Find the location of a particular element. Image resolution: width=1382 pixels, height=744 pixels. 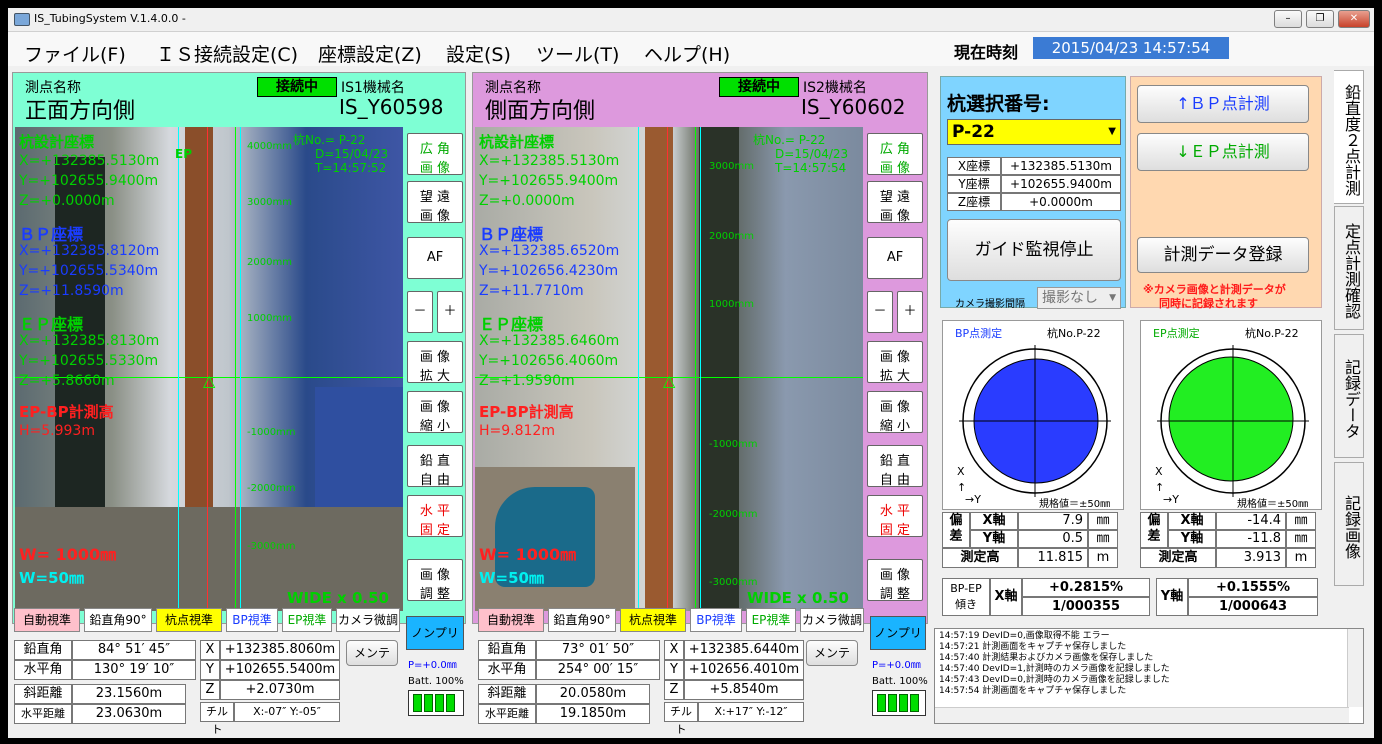

z-label: Z is located at coordinates (210, 690).